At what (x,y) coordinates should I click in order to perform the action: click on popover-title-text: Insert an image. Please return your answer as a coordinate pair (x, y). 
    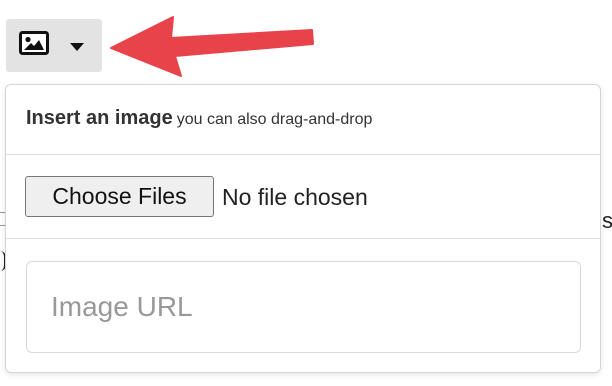
    Looking at the image, I should click on (99, 118).